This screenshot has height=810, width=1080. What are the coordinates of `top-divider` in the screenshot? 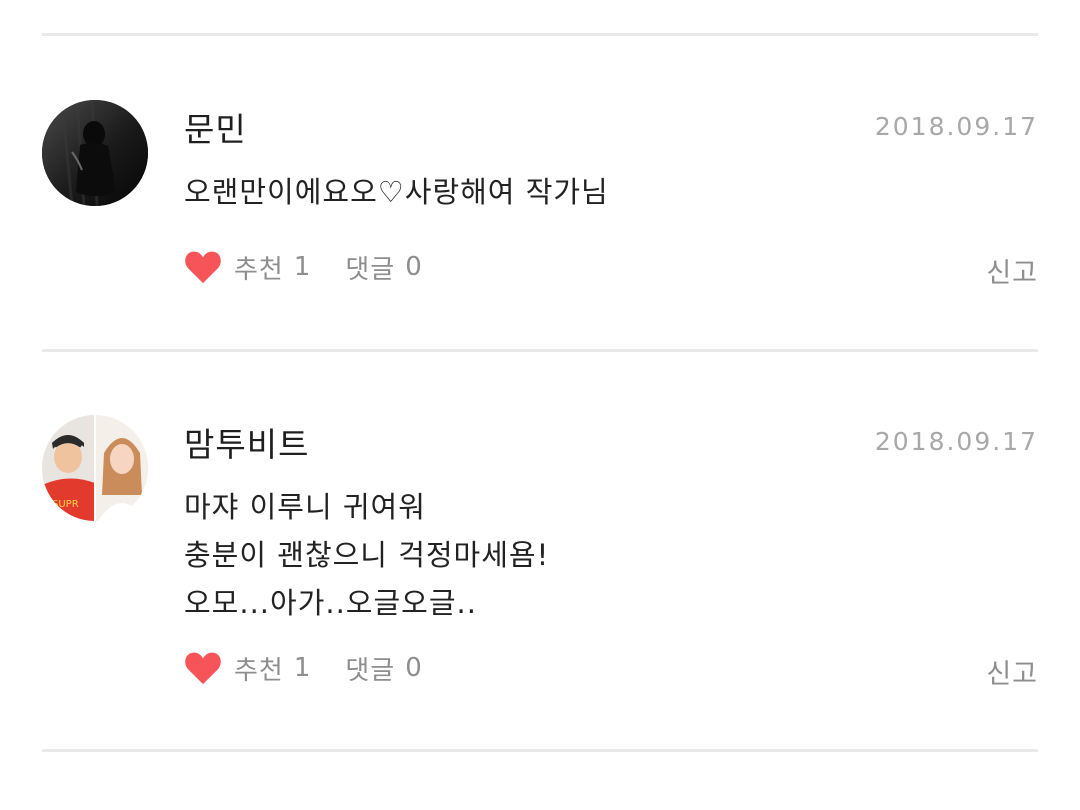 It's located at (540, 34).